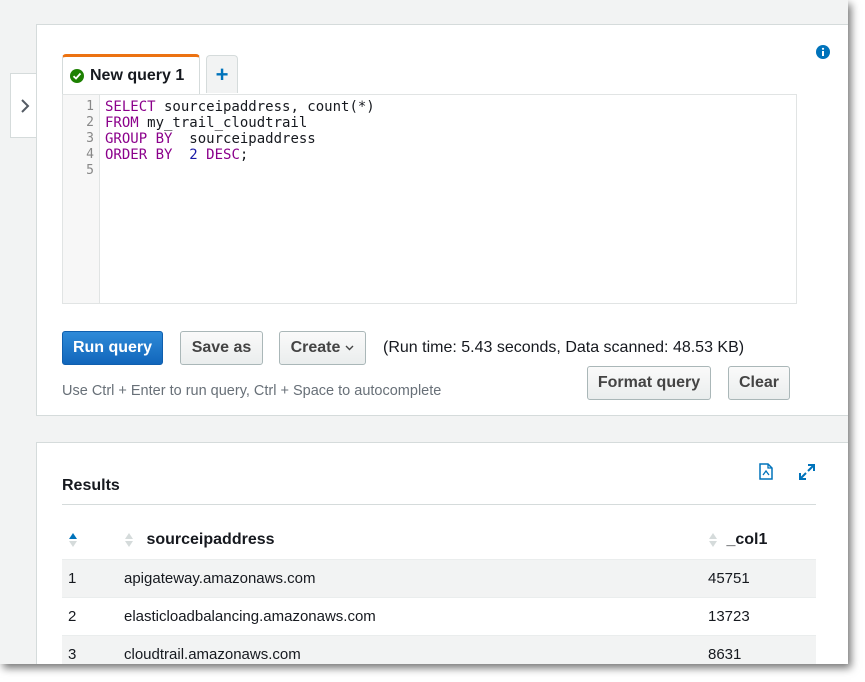 This screenshot has width=865, height=682. I want to click on row-index: 3, so click(92, 649).